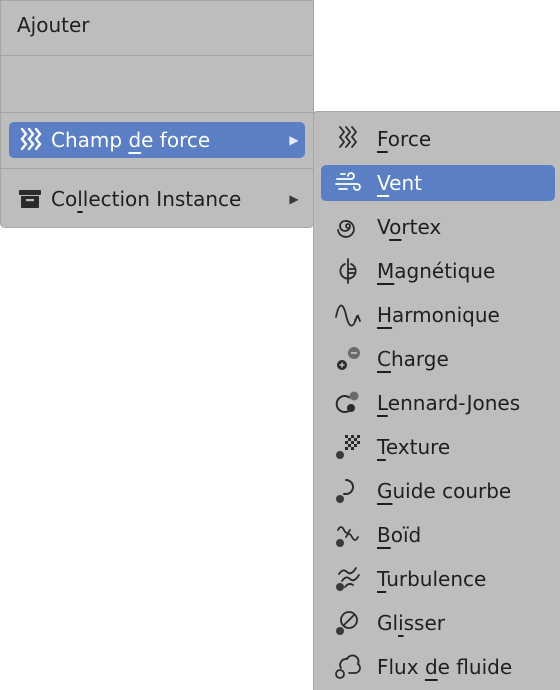 This screenshot has width=560, height=690. Describe the element at coordinates (348, 315) in the screenshot. I see `harmonic-icon` at that location.